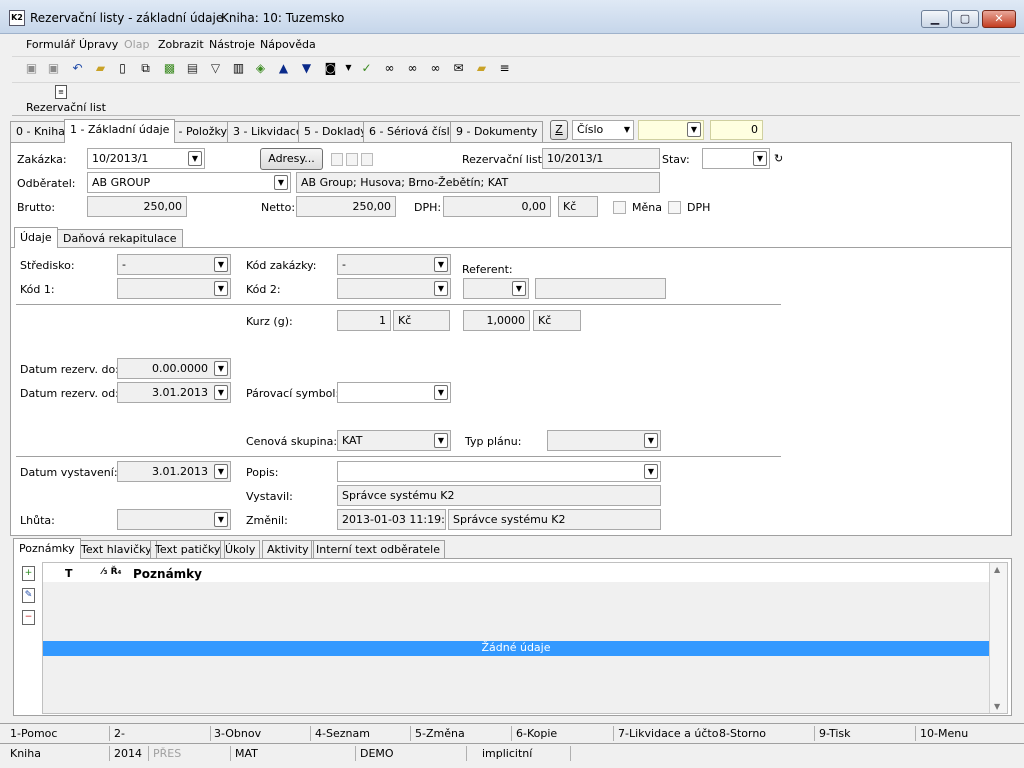 The image size is (1024, 768). What do you see at coordinates (192, 68) in the screenshot?
I see `book-icon: ▤` at bounding box center [192, 68].